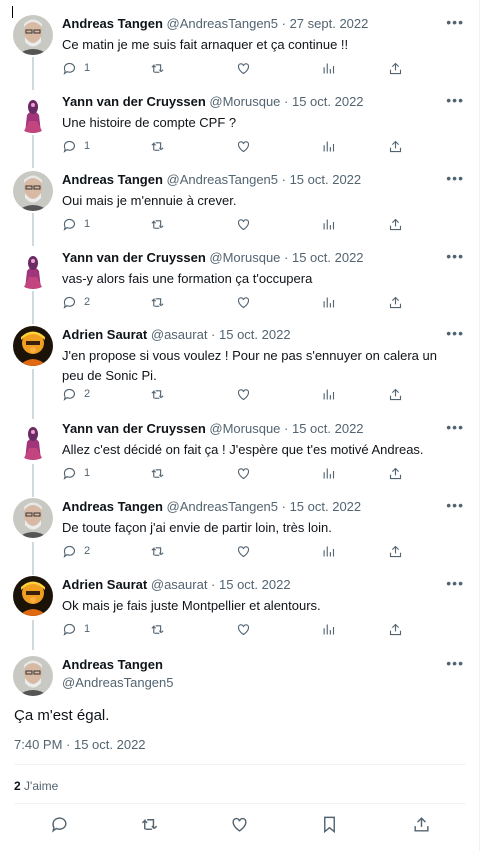 The width and height of the screenshot is (489, 851). What do you see at coordinates (80, 745) in the screenshot?
I see `main-tweet-timestamp: 7:40 PM · 15 oct. 2022` at bounding box center [80, 745].